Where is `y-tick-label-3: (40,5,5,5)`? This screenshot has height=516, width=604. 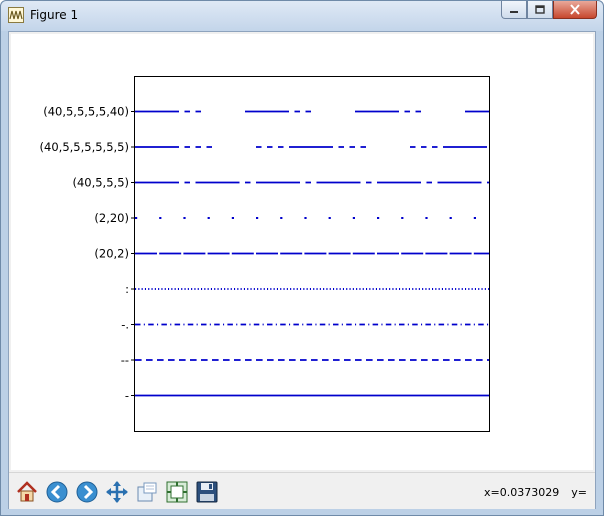 y-tick-label-3: (40,5,5,5) is located at coordinates (100, 183).